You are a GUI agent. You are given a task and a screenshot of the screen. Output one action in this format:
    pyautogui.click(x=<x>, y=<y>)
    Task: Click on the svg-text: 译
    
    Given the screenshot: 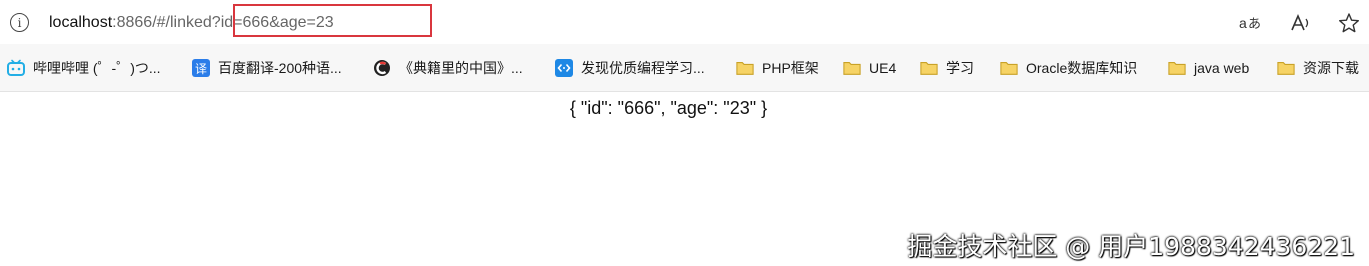 What is the action you would take?
    pyautogui.click(x=201, y=69)
    